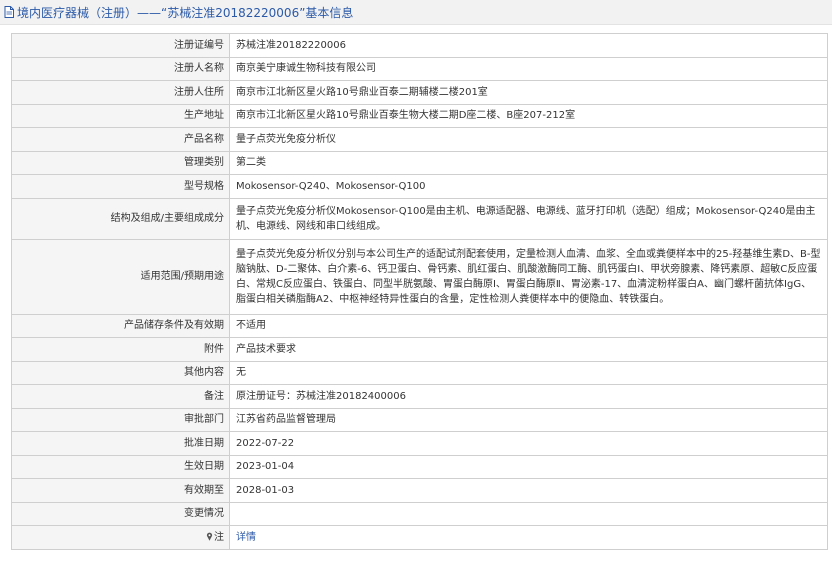 This screenshot has height=563, width=832. I want to click on table-row: 产品储存条件及有效期 不适用, so click(419, 325).